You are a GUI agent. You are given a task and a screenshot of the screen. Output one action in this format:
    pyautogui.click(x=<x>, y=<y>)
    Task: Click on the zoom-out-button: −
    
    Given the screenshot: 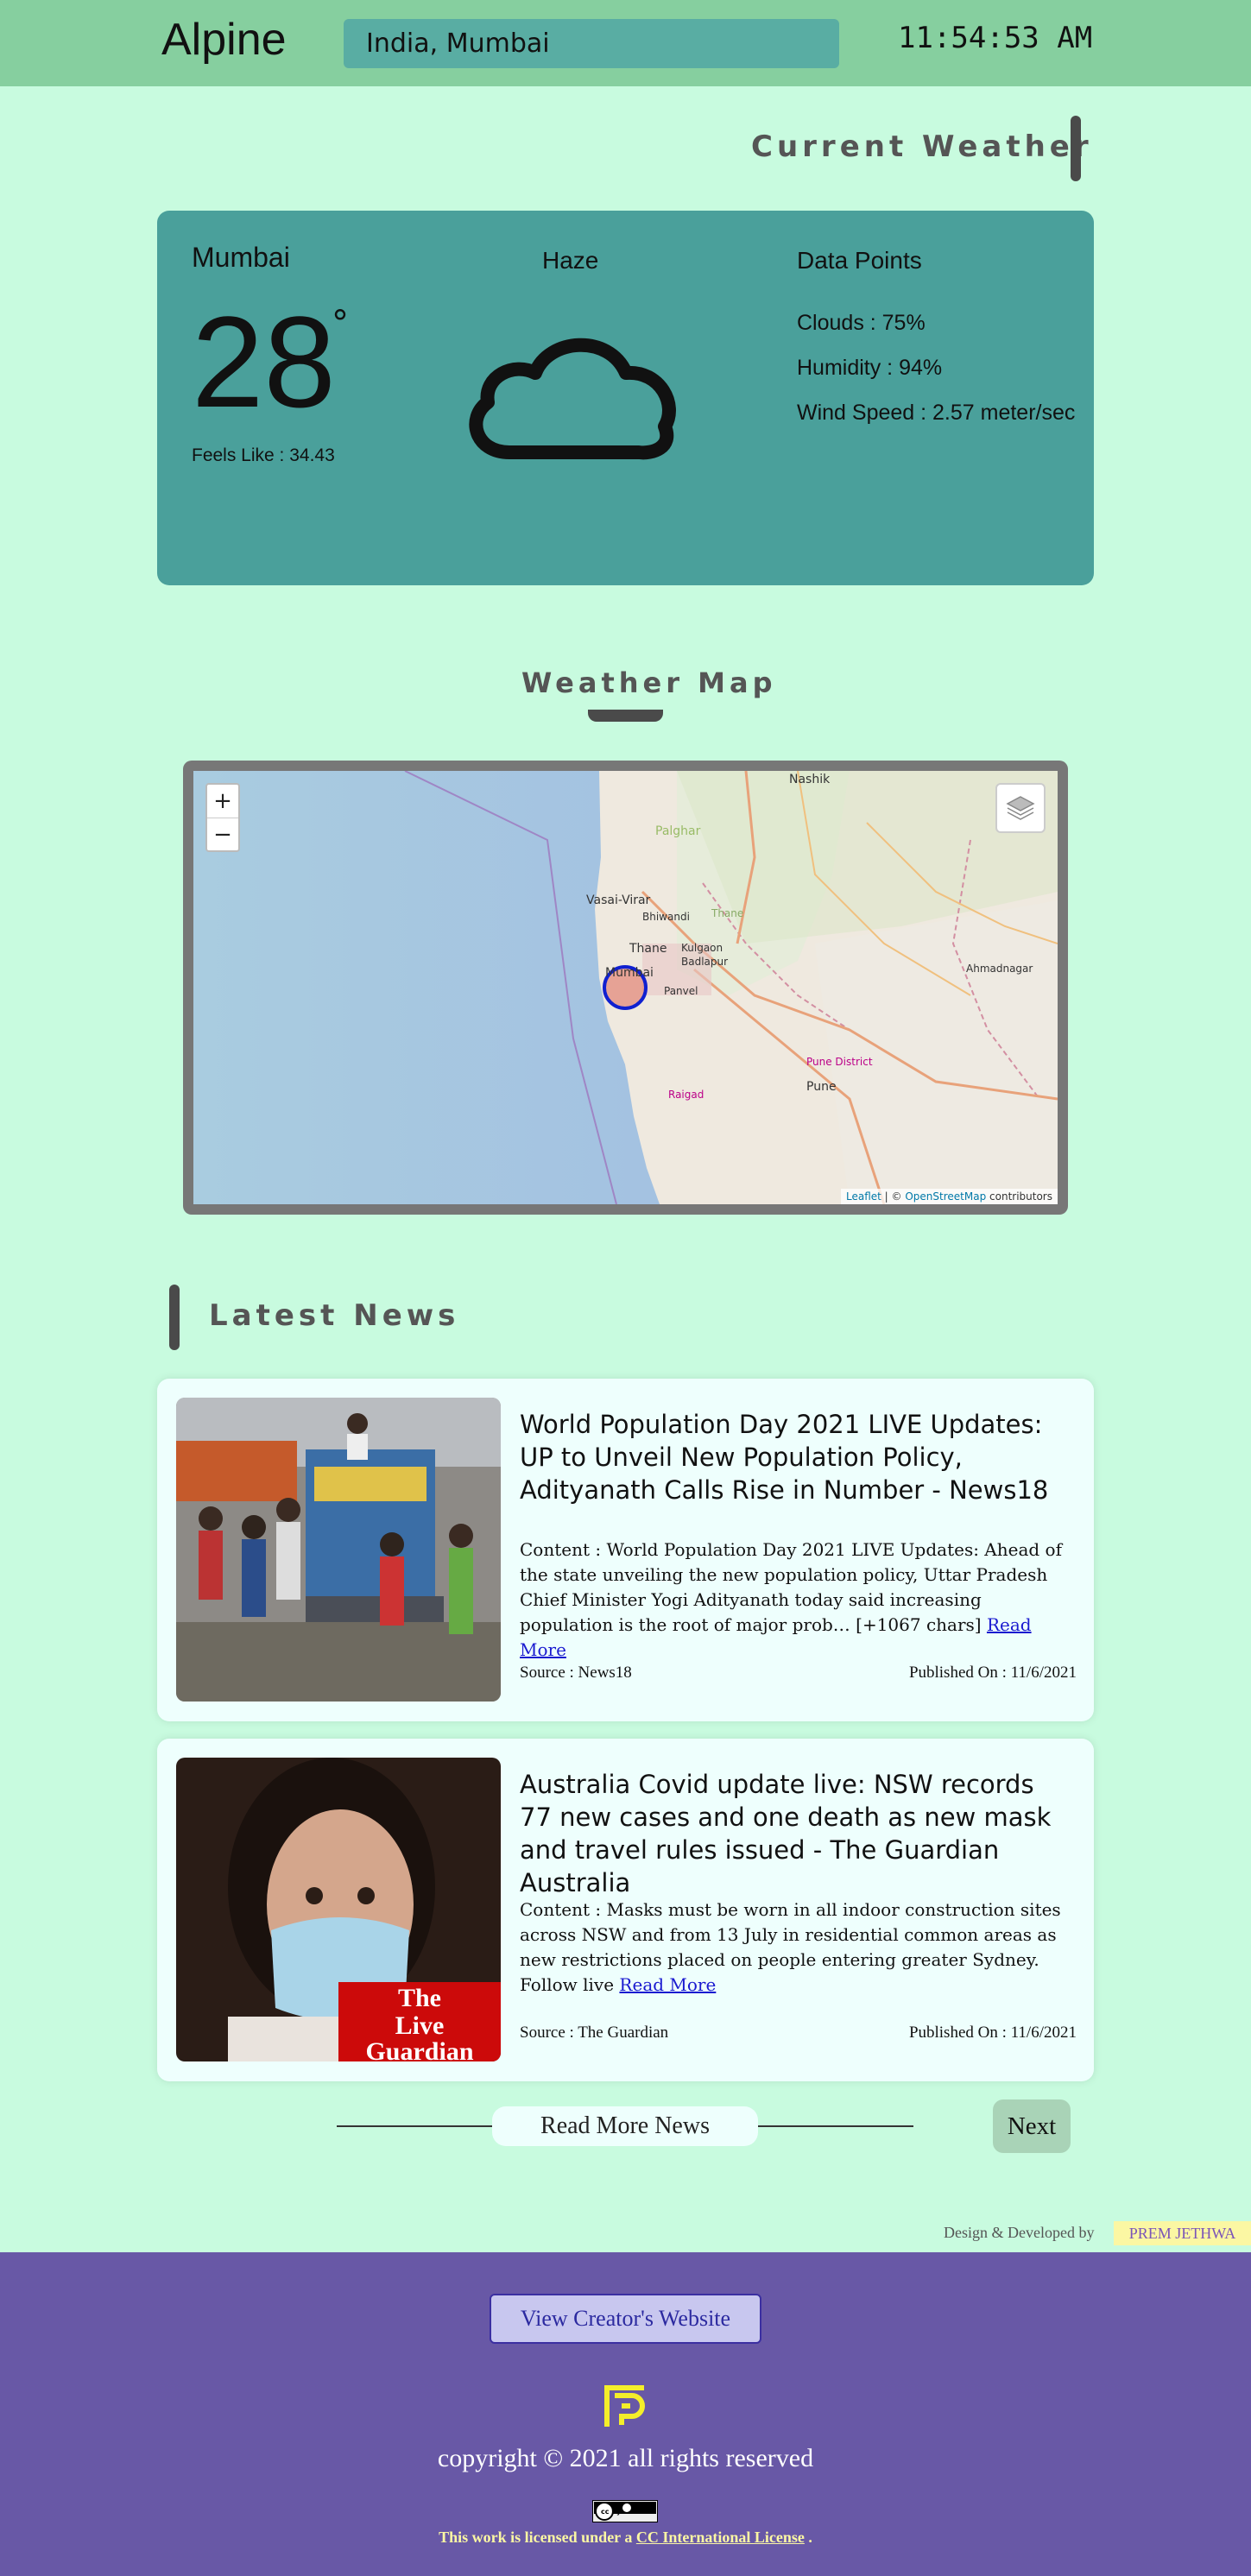 What is the action you would take?
    pyautogui.click(x=222, y=834)
    